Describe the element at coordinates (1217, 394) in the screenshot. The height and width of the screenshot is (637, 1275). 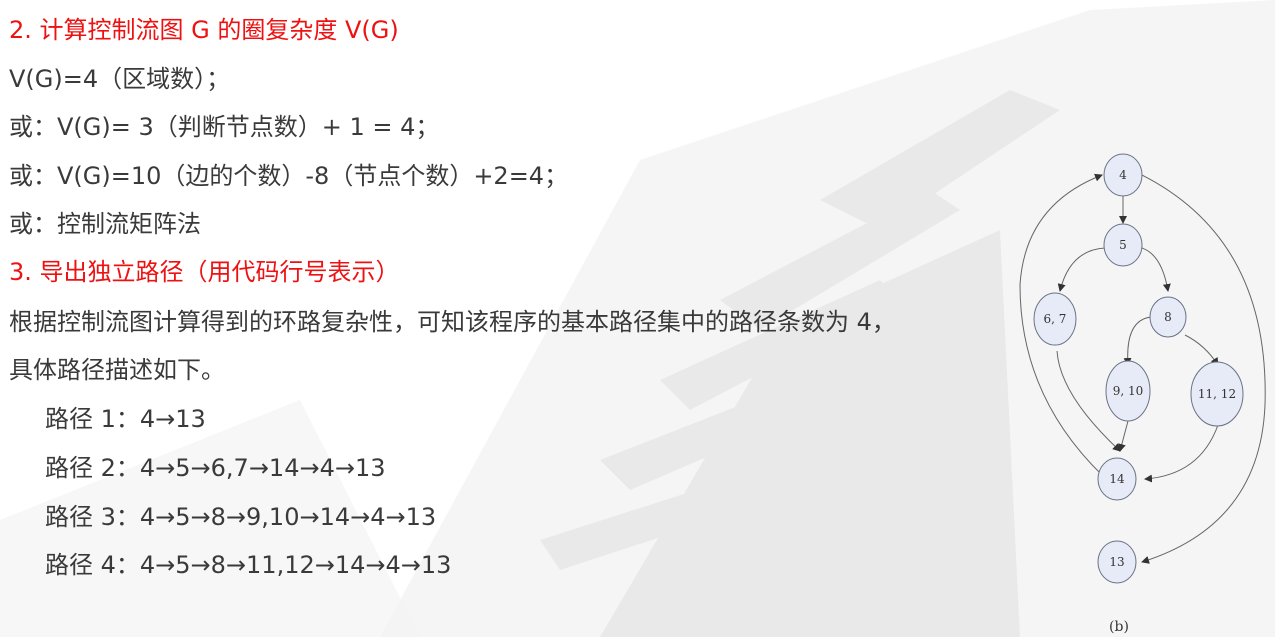
I see `node-label-11-12: 11, 12` at that location.